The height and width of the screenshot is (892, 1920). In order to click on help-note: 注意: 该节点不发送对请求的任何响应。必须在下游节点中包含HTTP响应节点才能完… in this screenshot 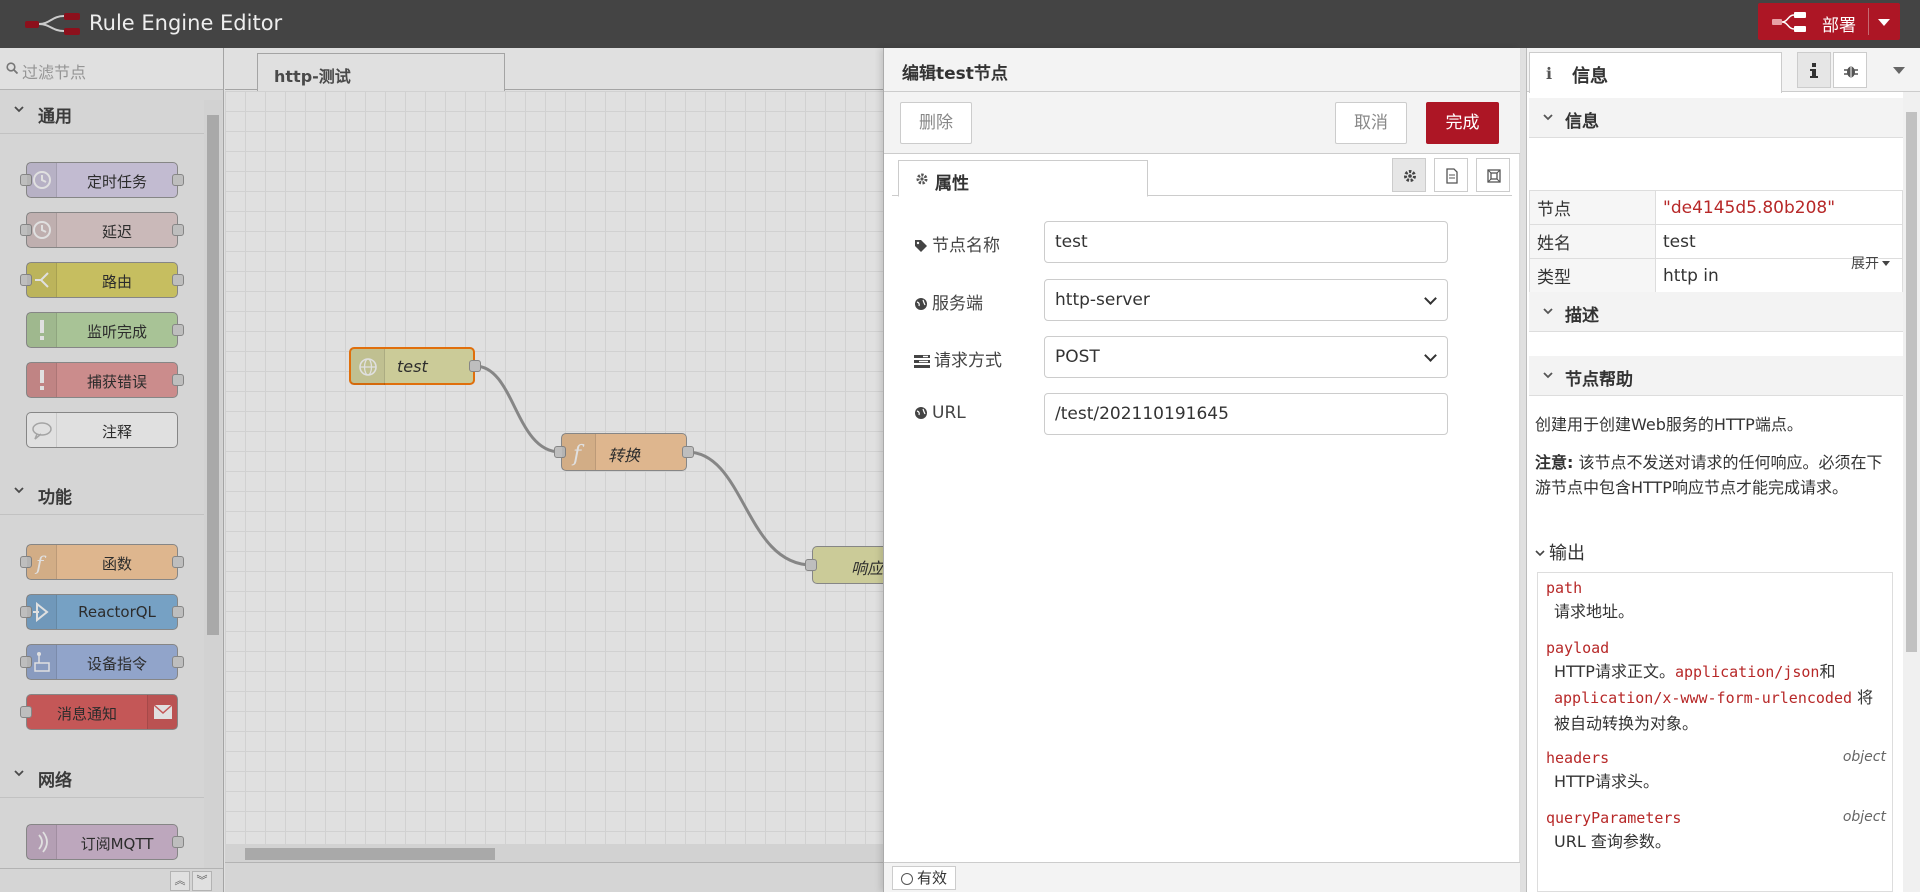, I will do `click(1715, 475)`.